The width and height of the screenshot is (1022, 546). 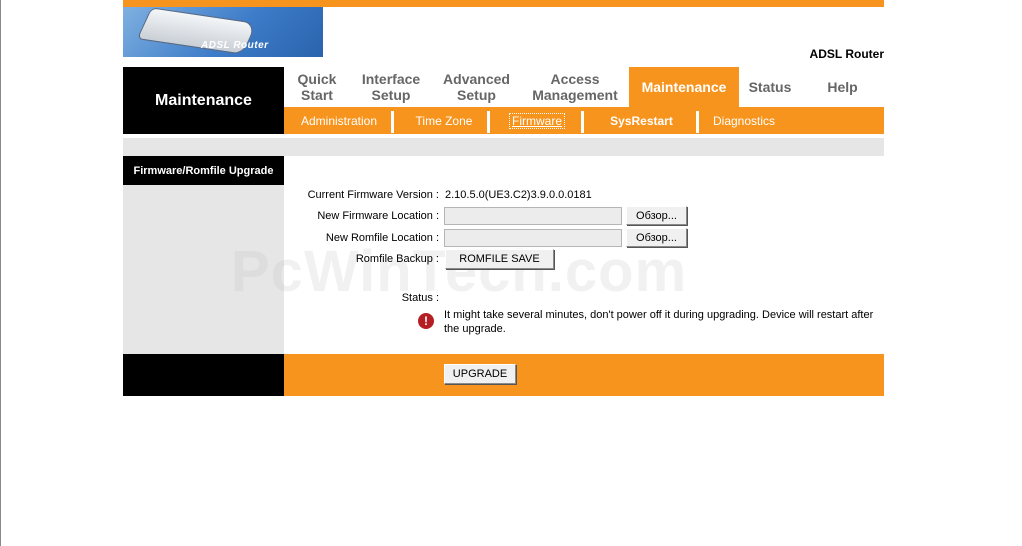 I want to click on warning-icon: !, so click(x=426, y=321).